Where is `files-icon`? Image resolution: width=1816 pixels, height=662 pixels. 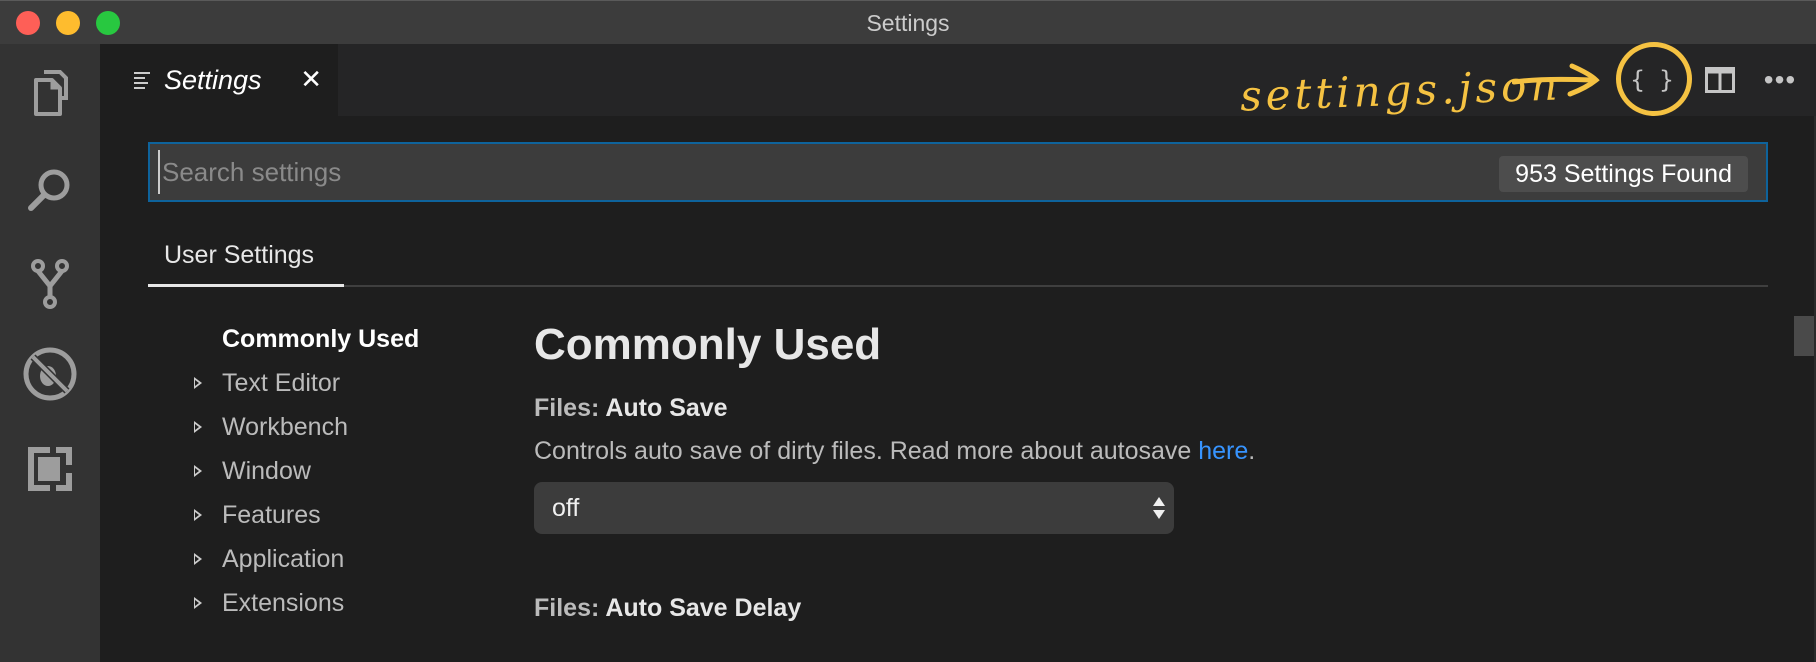 files-icon is located at coordinates (51, 93).